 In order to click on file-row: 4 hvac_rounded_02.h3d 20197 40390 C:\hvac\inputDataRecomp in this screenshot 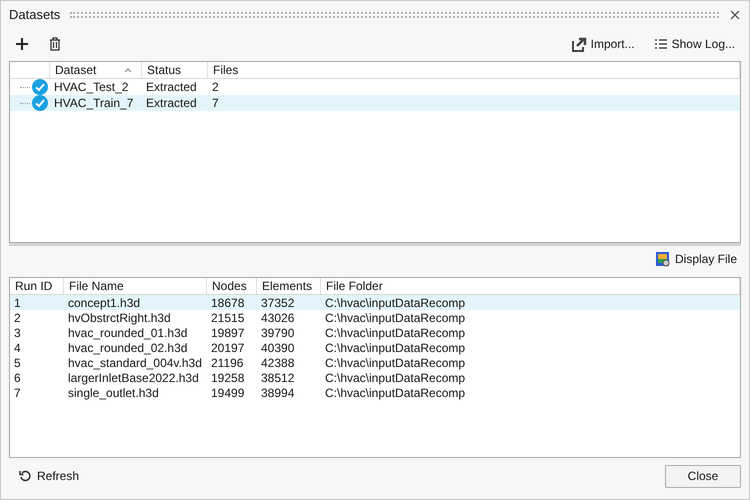, I will do `click(375, 347)`.